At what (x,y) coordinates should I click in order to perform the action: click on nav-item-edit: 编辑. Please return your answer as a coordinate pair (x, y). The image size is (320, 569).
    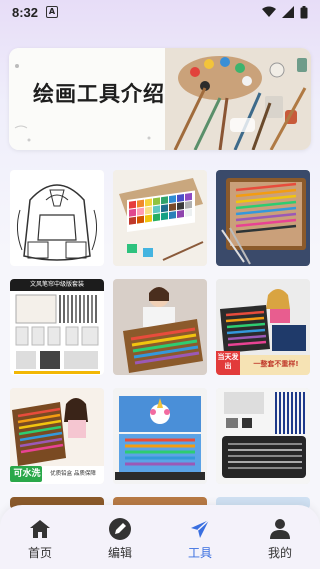
    Looking at the image, I should click on (120, 537).